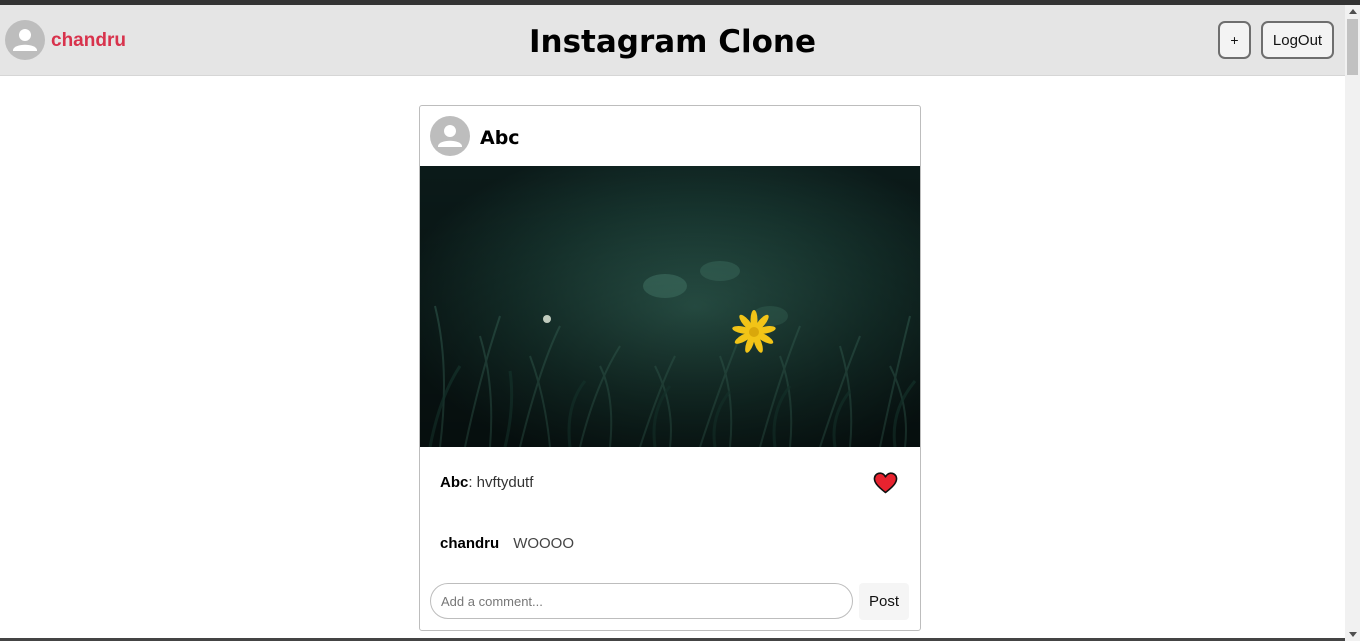 Image resolution: width=1360 pixels, height=641 pixels. I want to click on comment-input, so click(641, 601).